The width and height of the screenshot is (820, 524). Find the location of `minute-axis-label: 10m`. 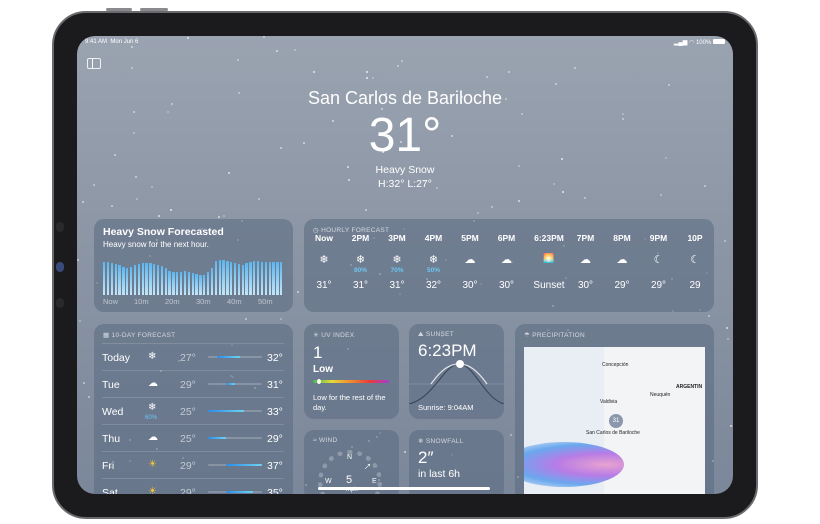

minute-axis-label: 10m is located at coordinates (141, 301).